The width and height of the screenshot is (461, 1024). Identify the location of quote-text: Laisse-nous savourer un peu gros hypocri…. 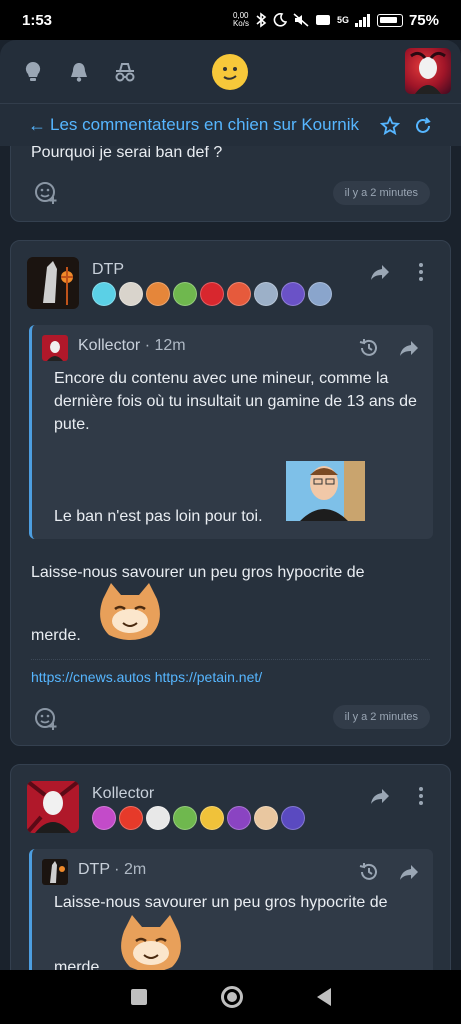
(221, 902).